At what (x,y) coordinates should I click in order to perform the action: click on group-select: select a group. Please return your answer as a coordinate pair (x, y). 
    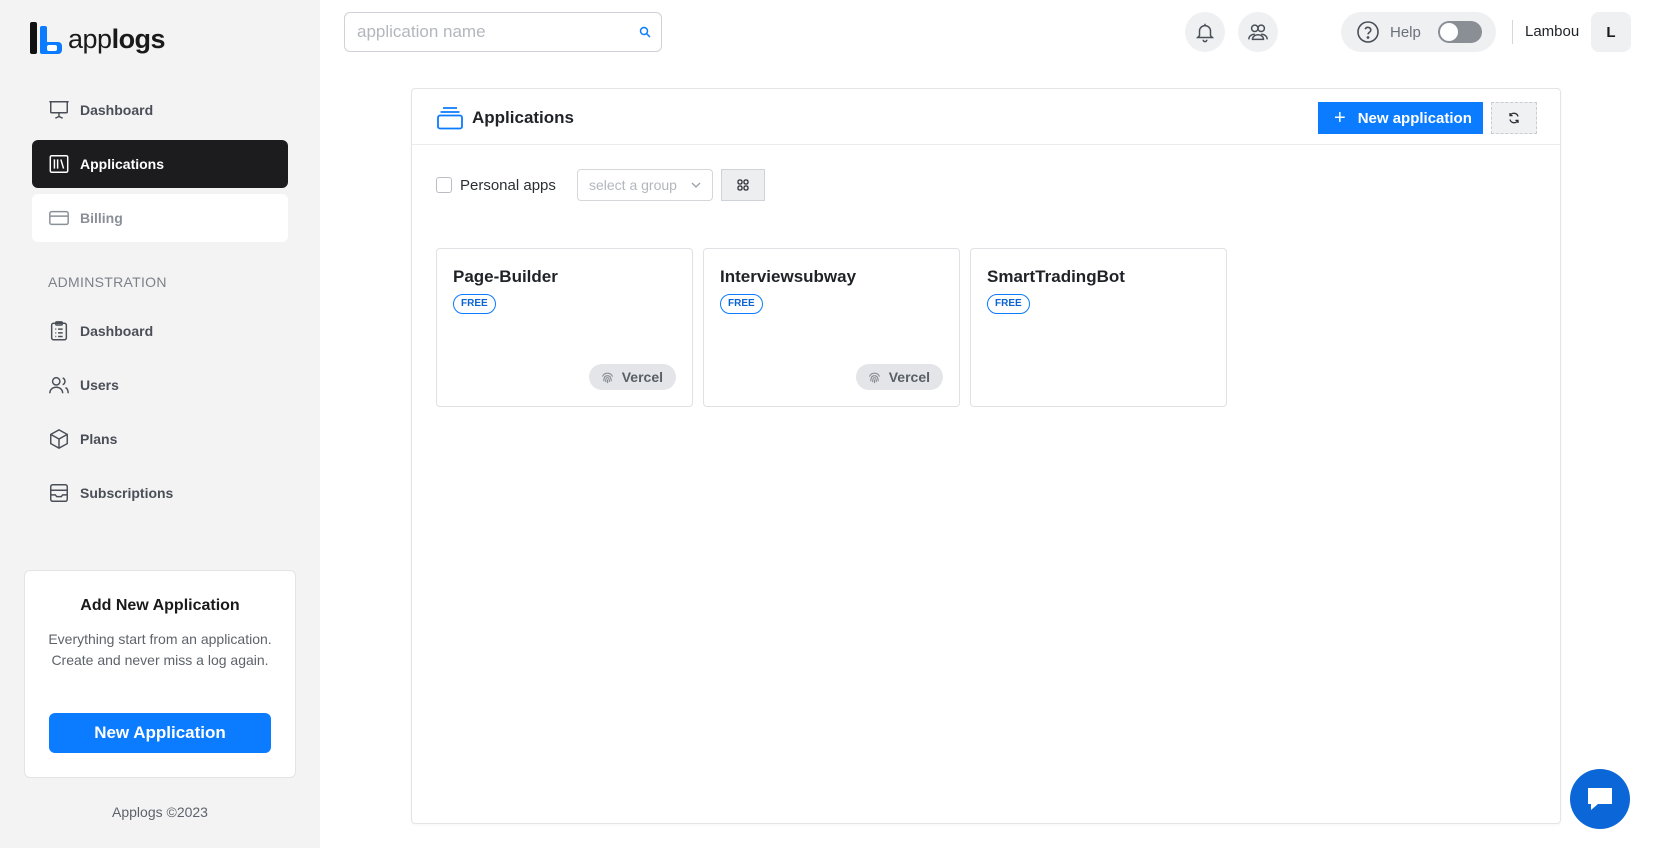
    Looking at the image, I should click on (645, 185).